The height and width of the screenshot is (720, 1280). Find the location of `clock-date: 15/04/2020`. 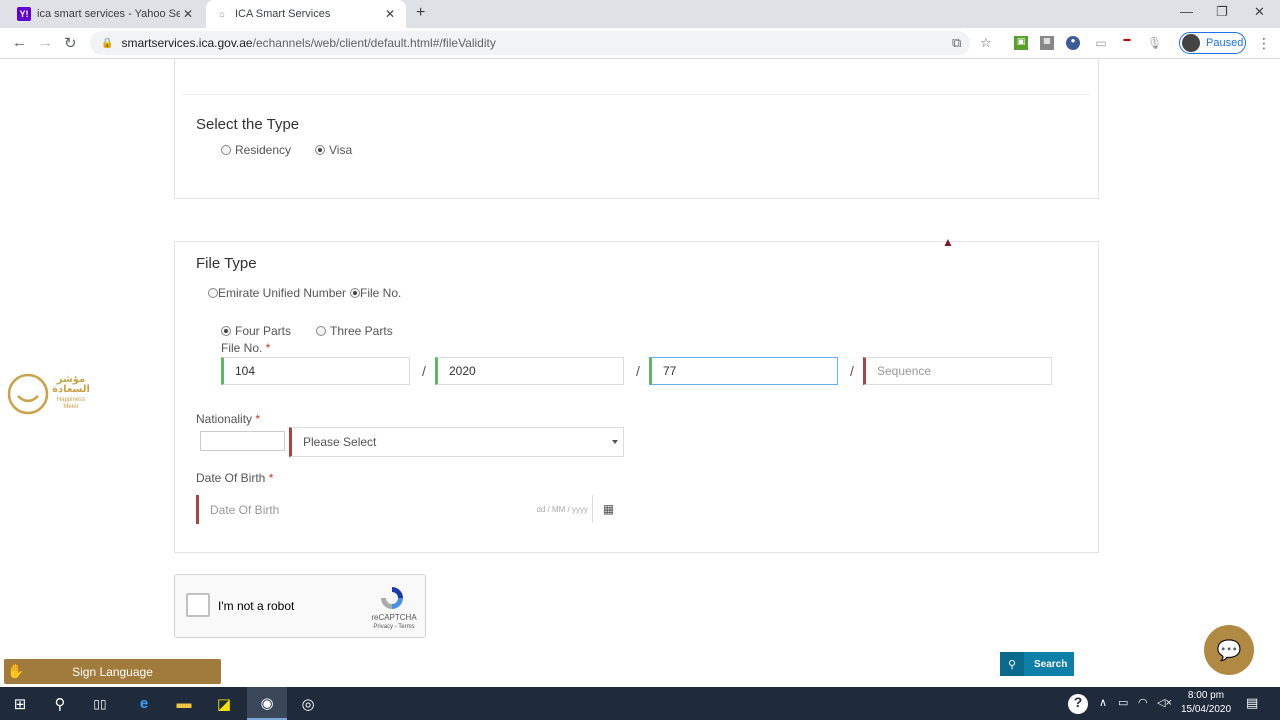

clock-date: 15/04/2020 is located at coordinates (1206, 709).